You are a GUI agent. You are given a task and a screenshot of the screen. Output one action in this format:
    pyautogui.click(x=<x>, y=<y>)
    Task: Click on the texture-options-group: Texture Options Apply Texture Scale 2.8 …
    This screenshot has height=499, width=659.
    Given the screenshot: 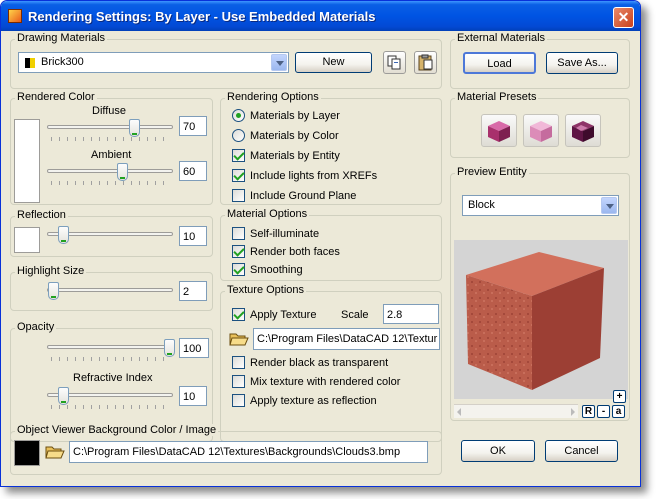 What is the action you would take?
    pyautogui.click(x=331, y=363)
    